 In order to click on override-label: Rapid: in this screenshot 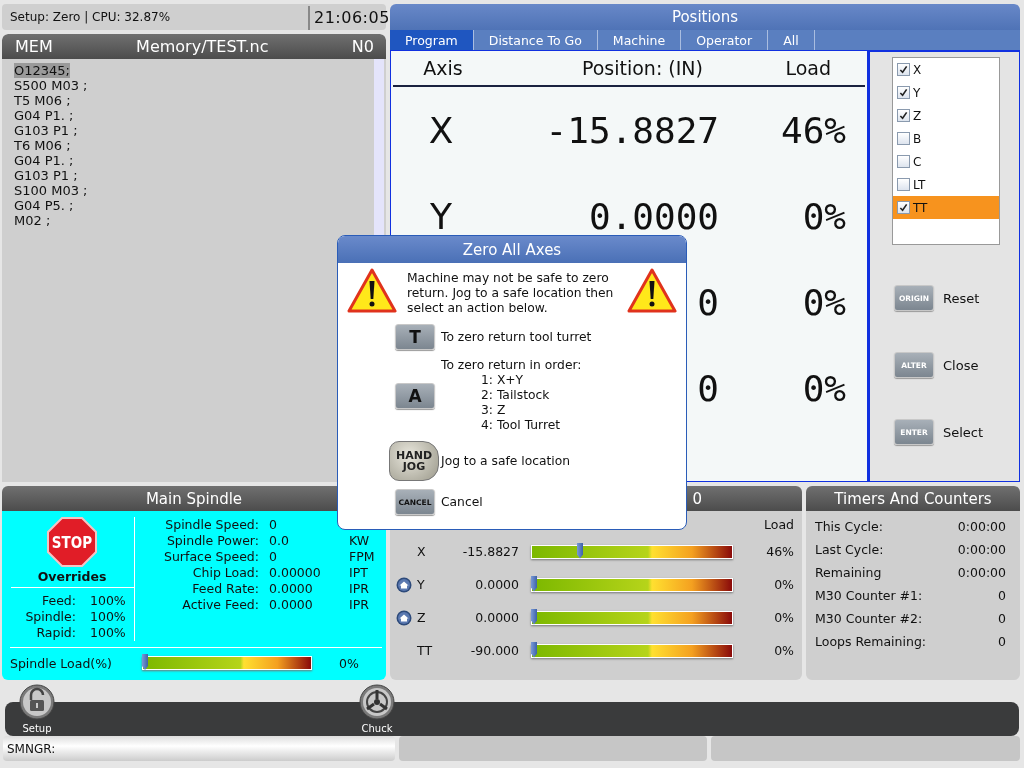, I will do `click(55, 632)`.